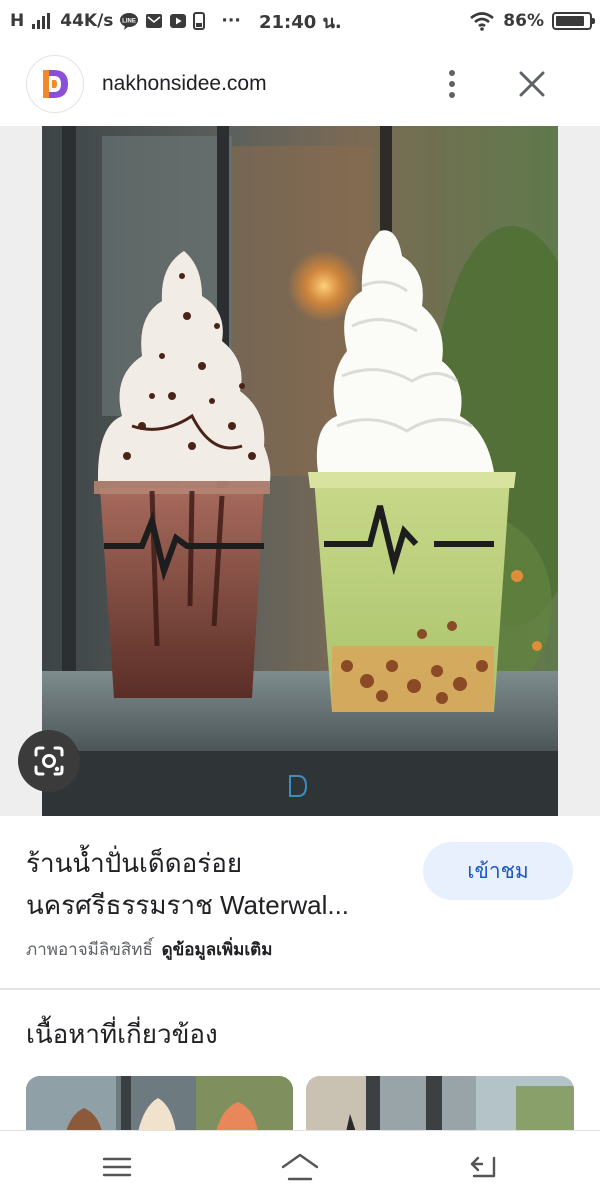  Describe the element at coordinates (523, 21) in the screenshot. I see `battery-percent: 86%` at that location.